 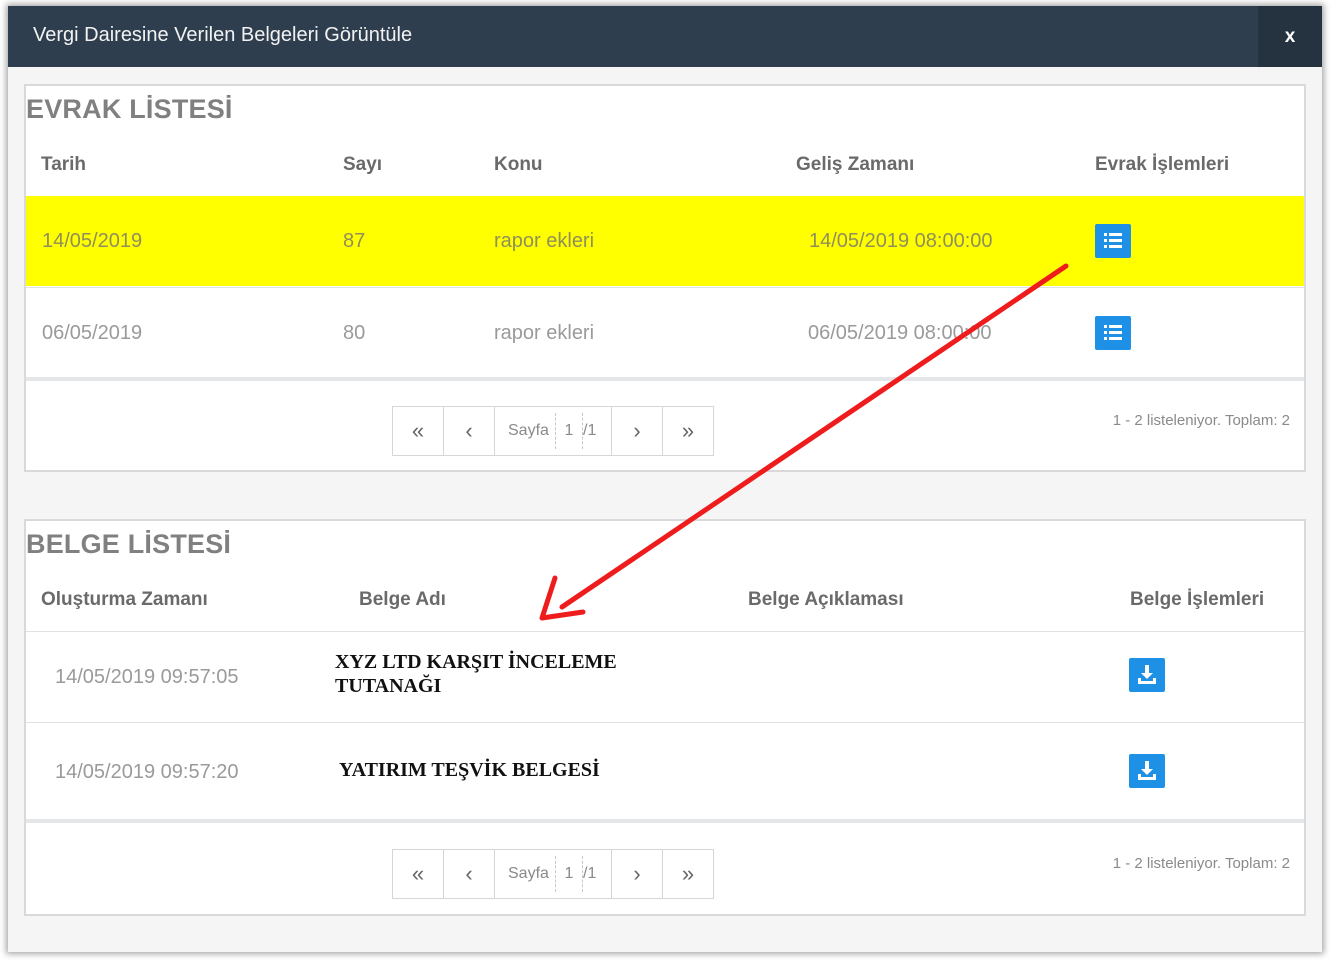 I want to click on belge-panel-title: BELGE LİSTESİ, so click(x=129, y=544).